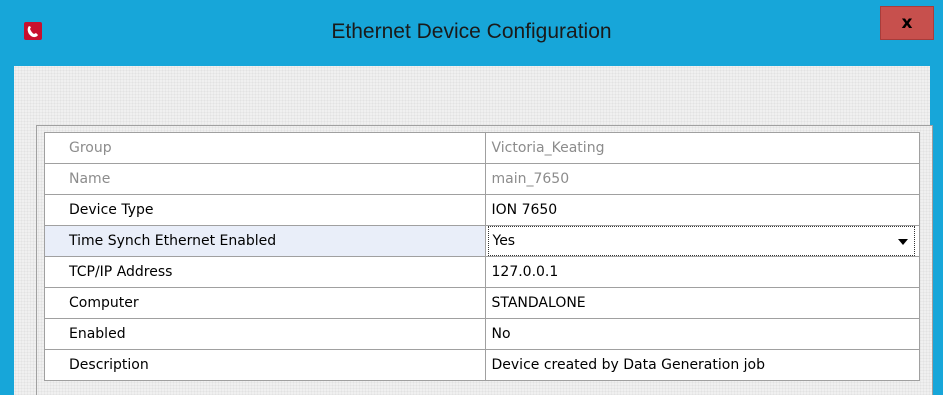  I want to click on property-row-enabled: Enabled No, so click(482, 334).